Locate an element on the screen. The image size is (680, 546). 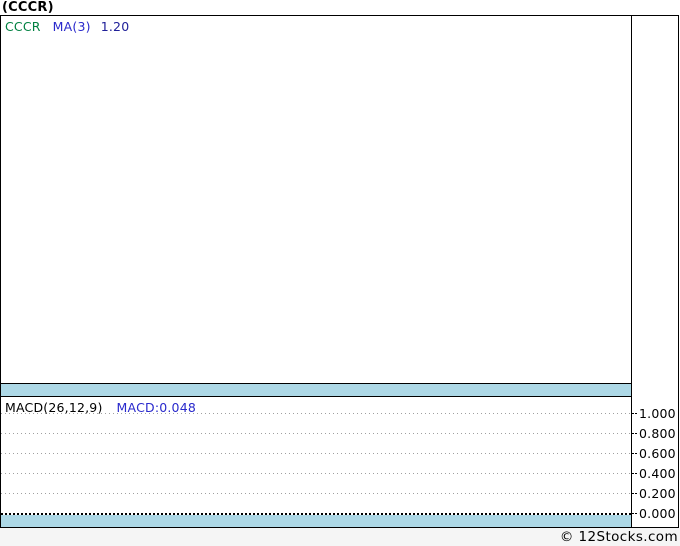
footer: © 12Stocks.com is located at coordinates (340, 537).